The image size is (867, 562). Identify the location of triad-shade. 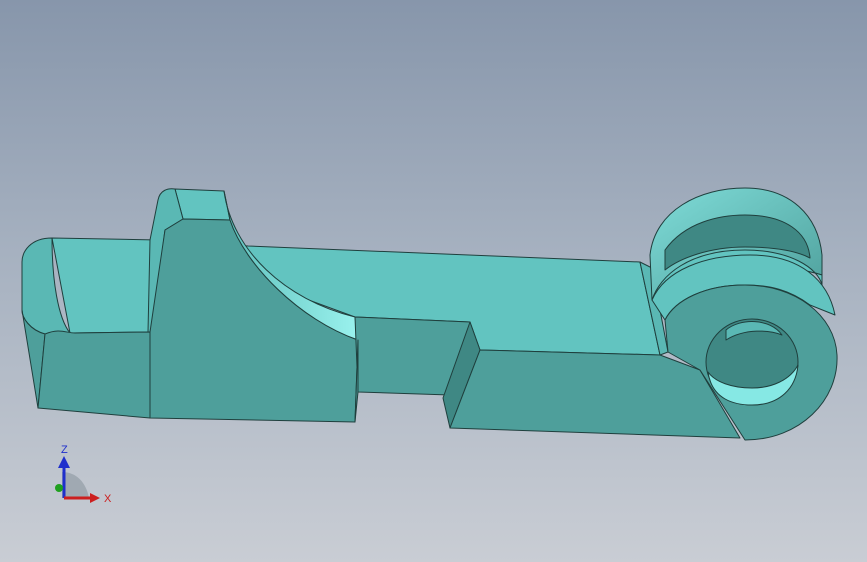
(75, 485).